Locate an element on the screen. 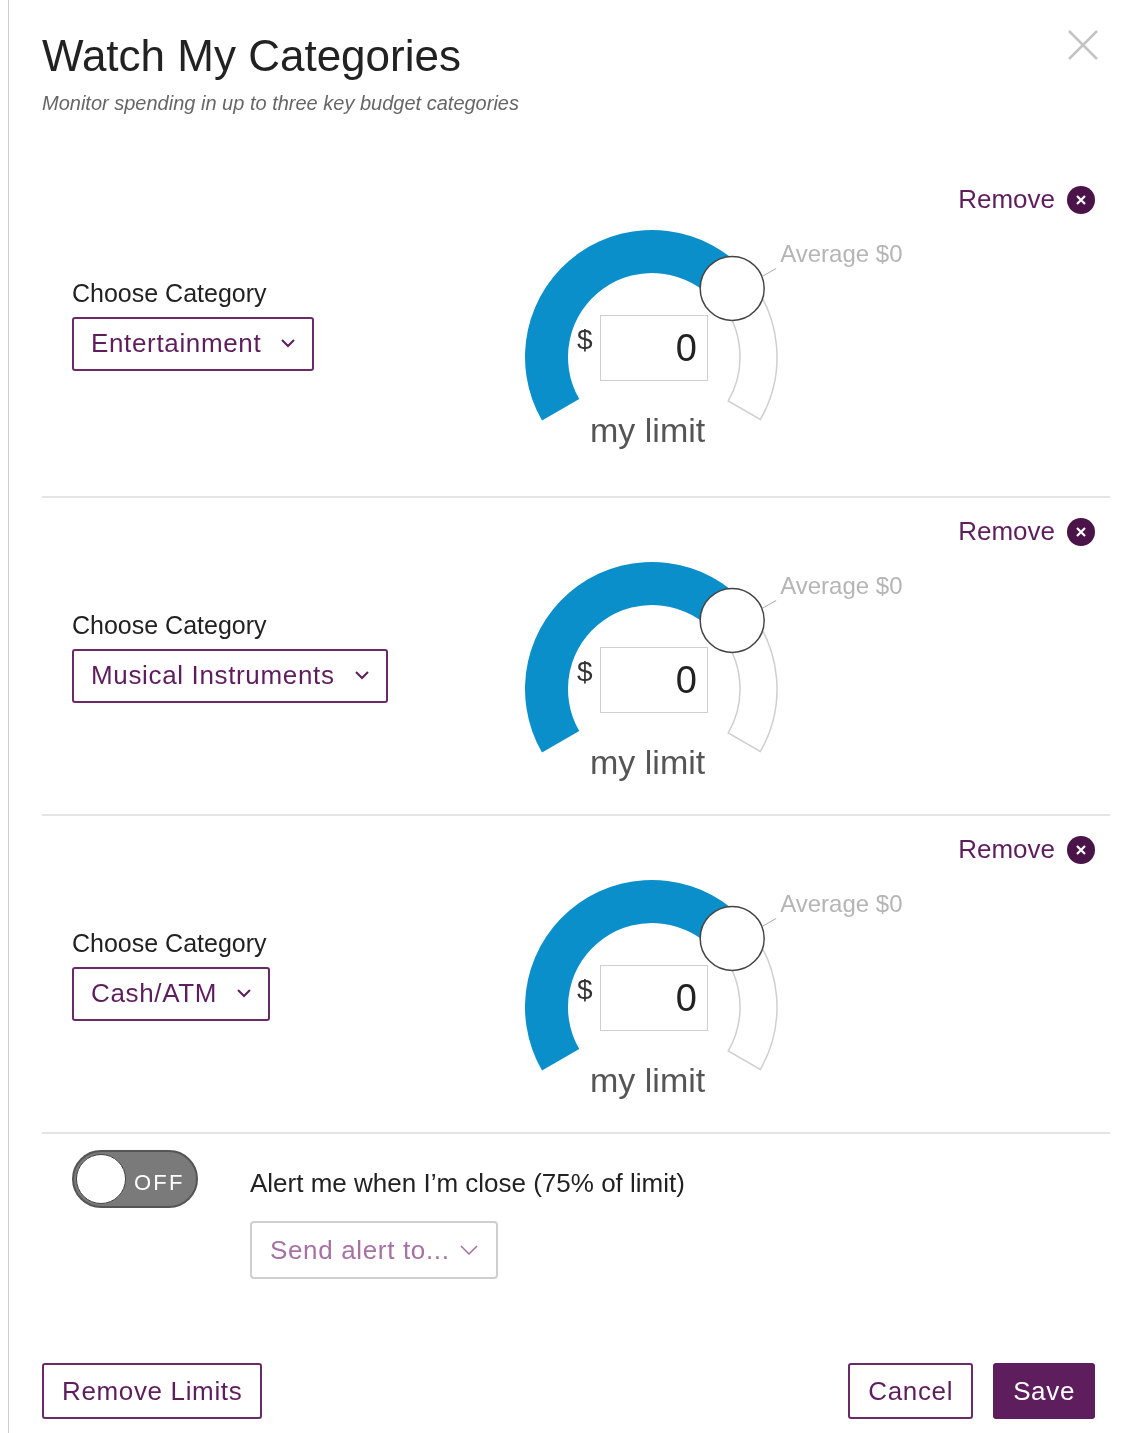 The height and width of the screenshot is (1433, 1125). save-button: Save is located at coordinates (1044, 1391).